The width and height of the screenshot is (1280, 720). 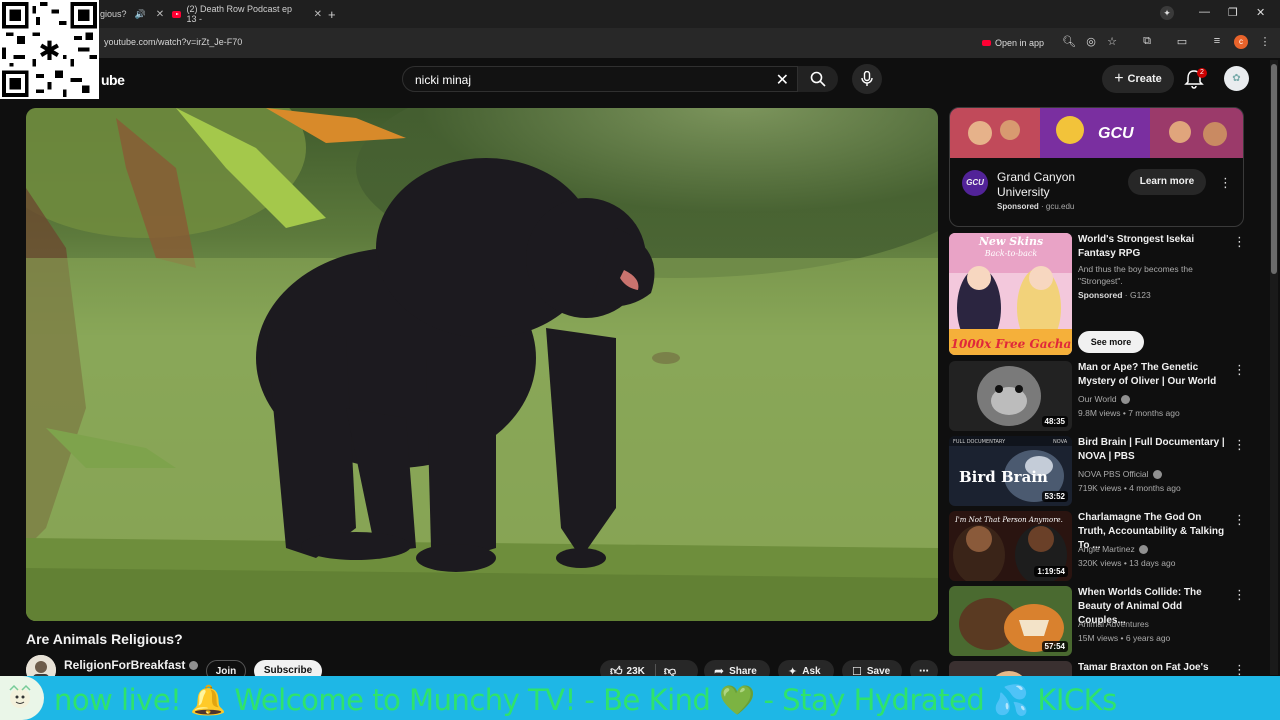 I want to click on url-field: youtube.com/watch?v=irZt_Je-F70, so click(x=173, y=42).